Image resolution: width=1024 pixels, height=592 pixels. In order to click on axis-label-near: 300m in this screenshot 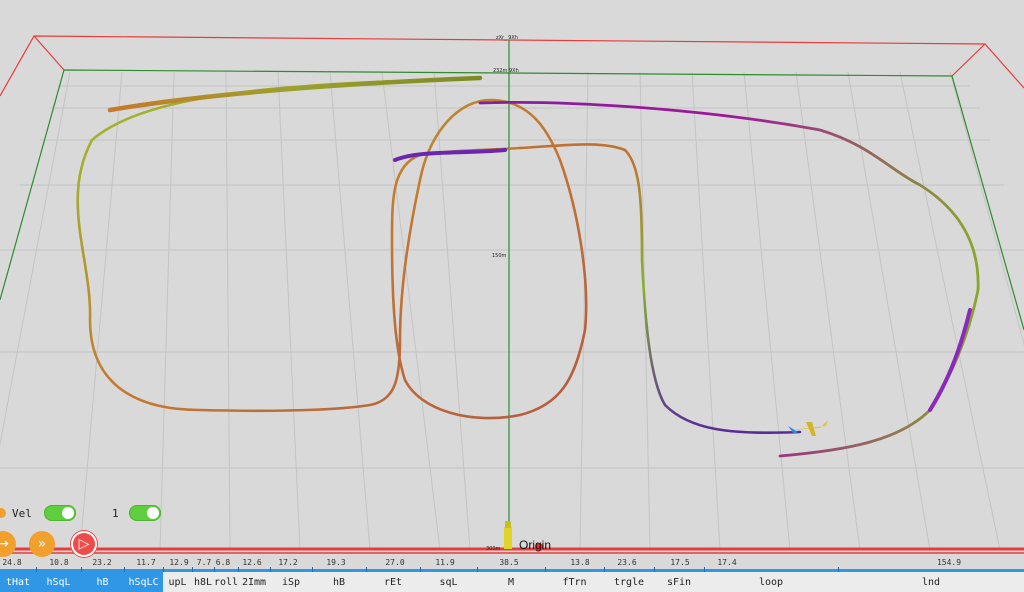, I will do `click(493, 549)`.